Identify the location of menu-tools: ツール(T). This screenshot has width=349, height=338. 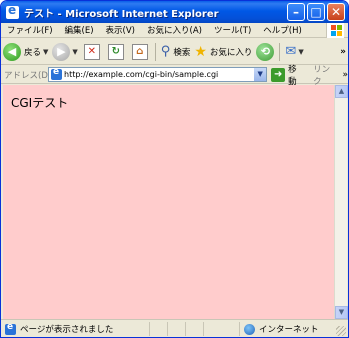
(232, 30).